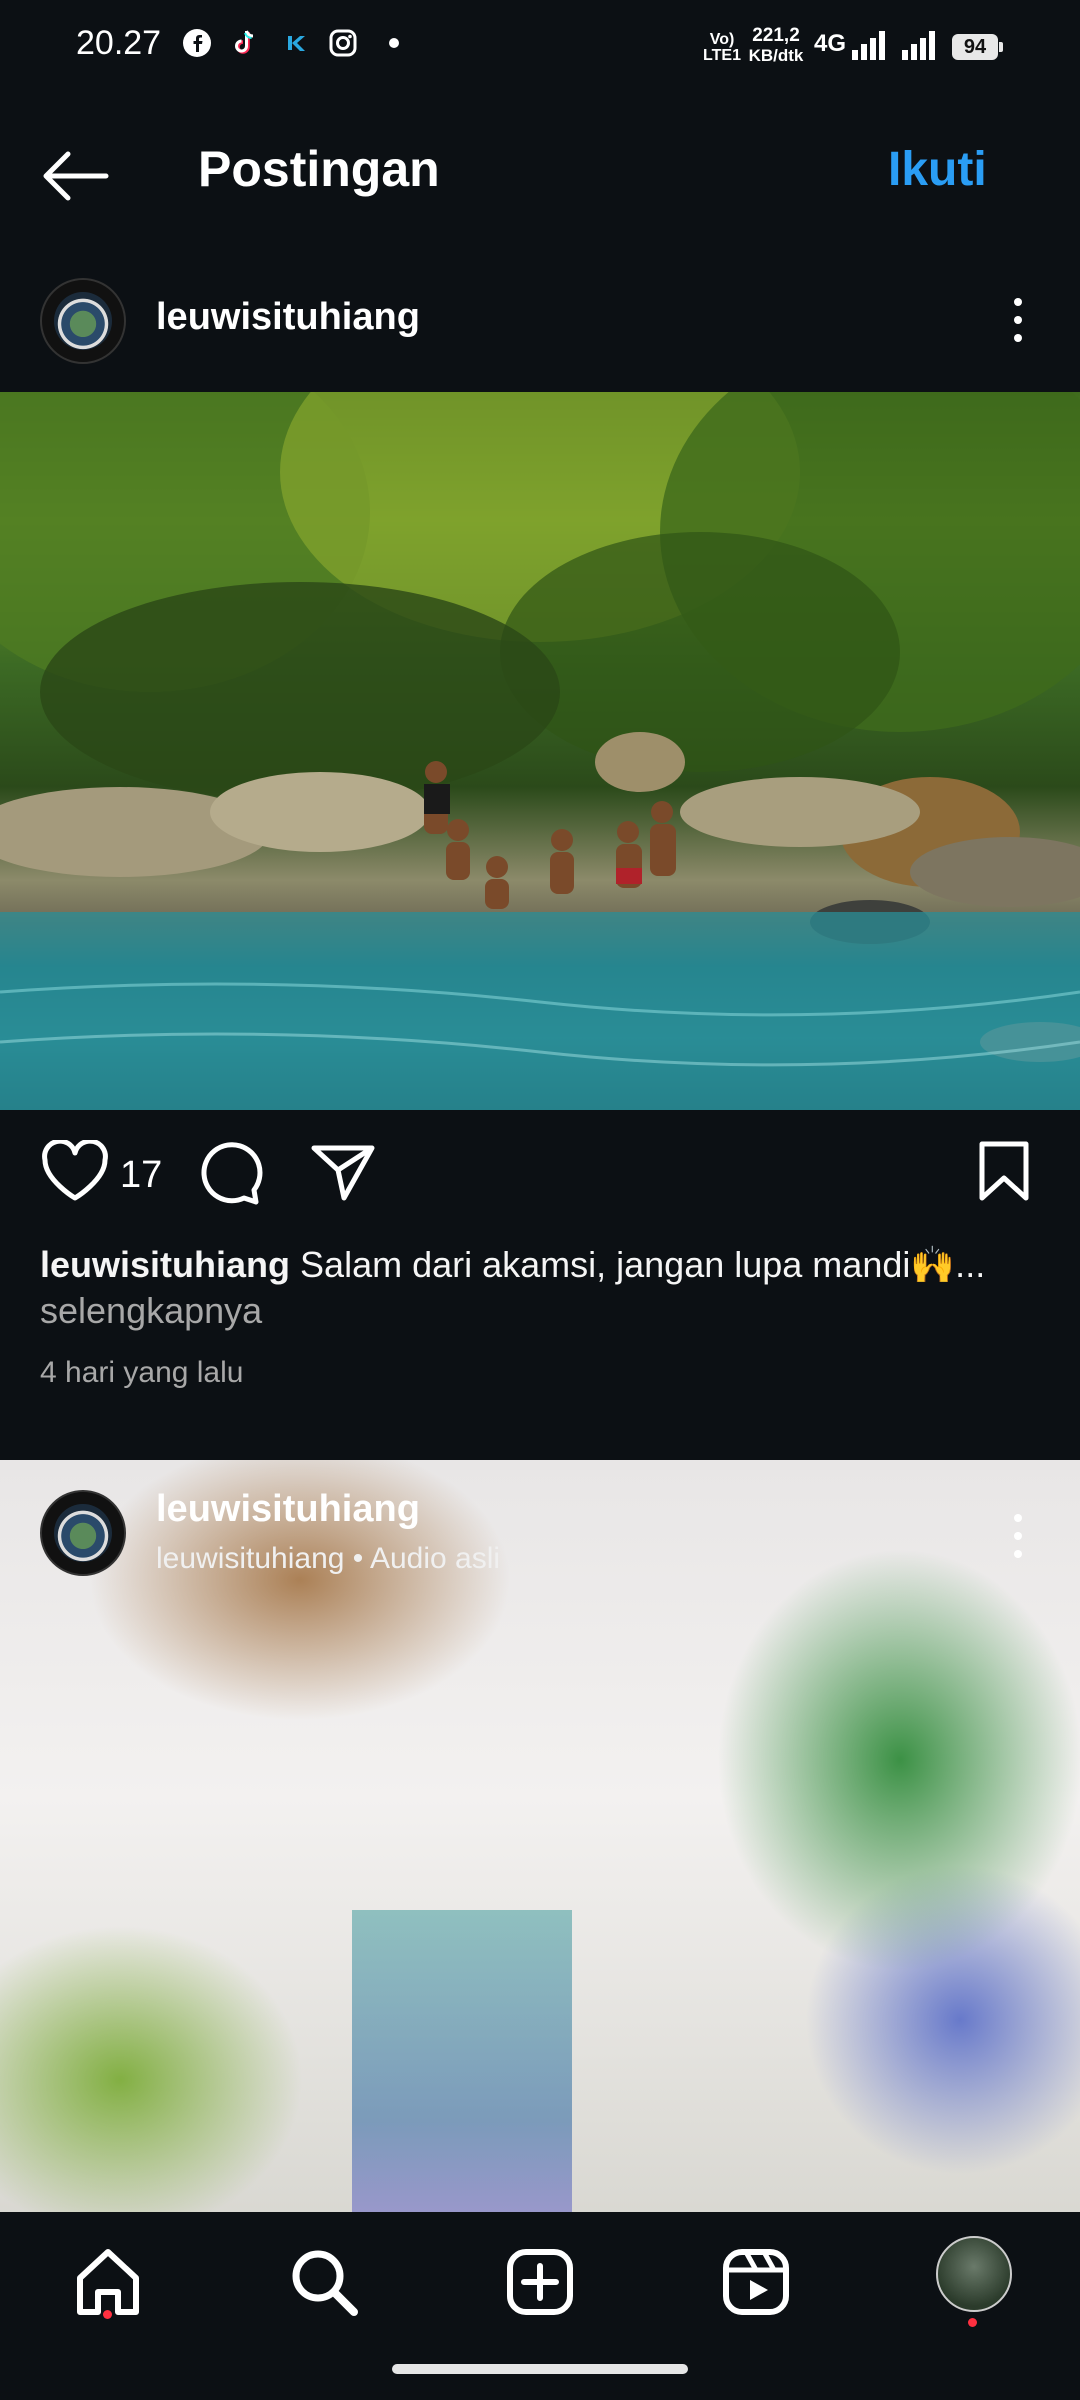 This screenshot has width=1080, height=2400. Describe the element at coordinates (165, 1264) in the screenshot. I see `caption-username: leuwisituhiang` at that location.